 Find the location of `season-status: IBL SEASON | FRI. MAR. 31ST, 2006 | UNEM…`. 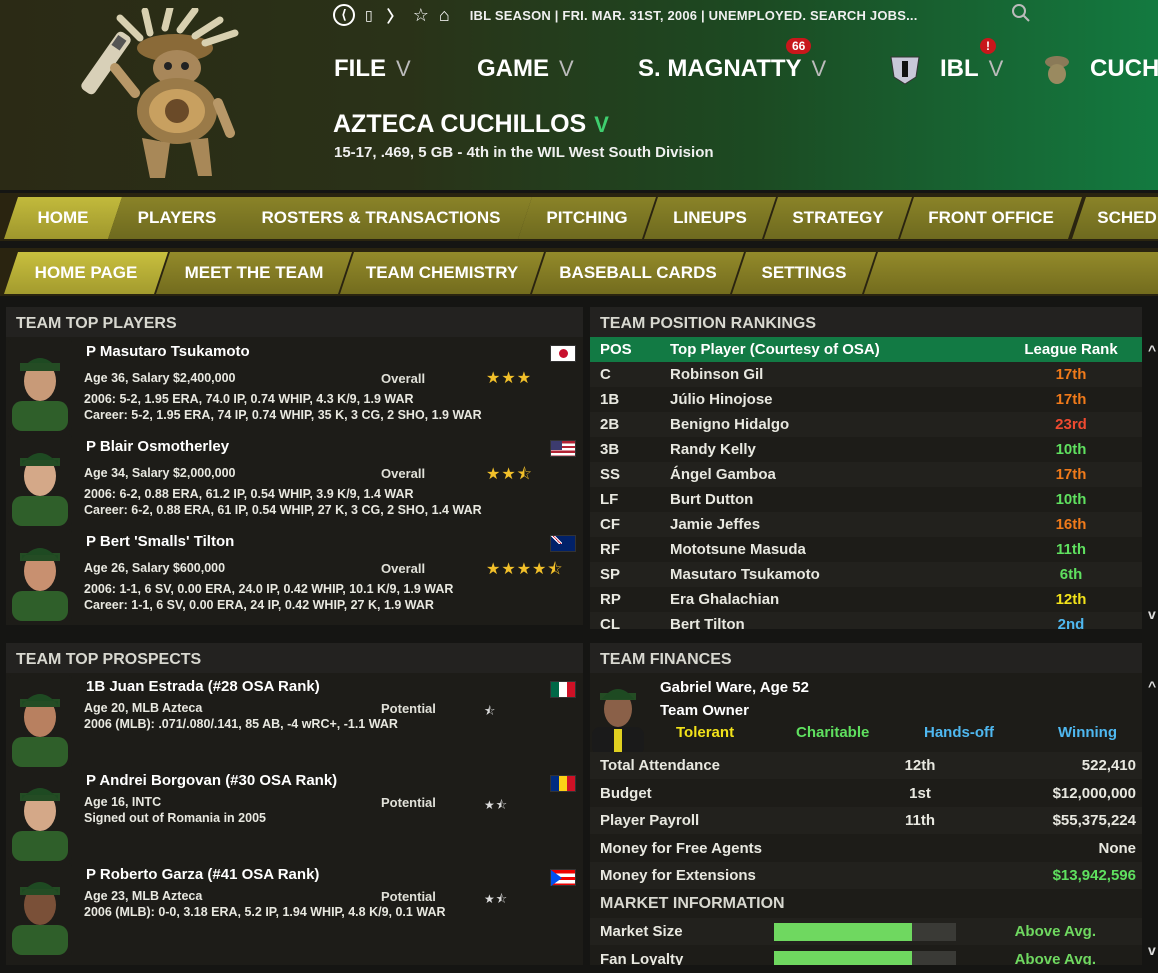

season-status: IBL SEASON | FRI. MAR. 31ST, 2006 | UNEM… is located at coordinates (694, 15).